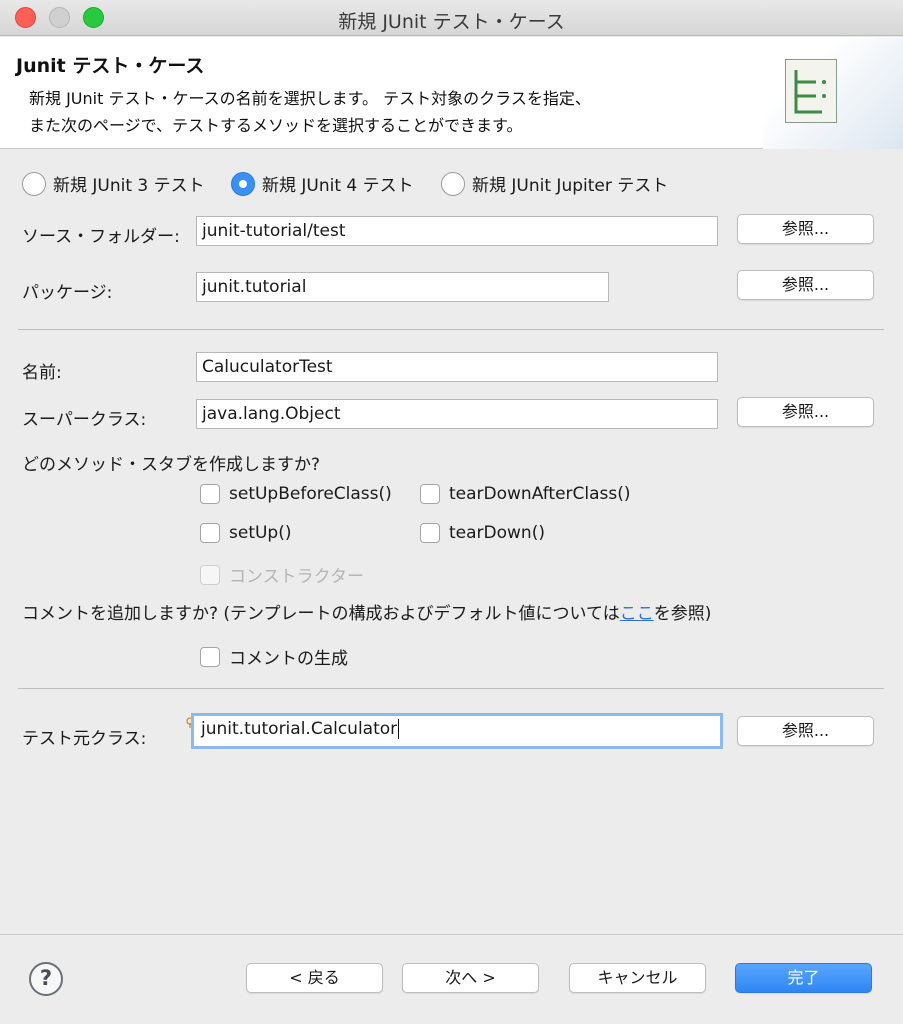 This screenshot has width=903, height=1024. I want to click on teardown-checkbox: tearDown(), so click(482, 533).